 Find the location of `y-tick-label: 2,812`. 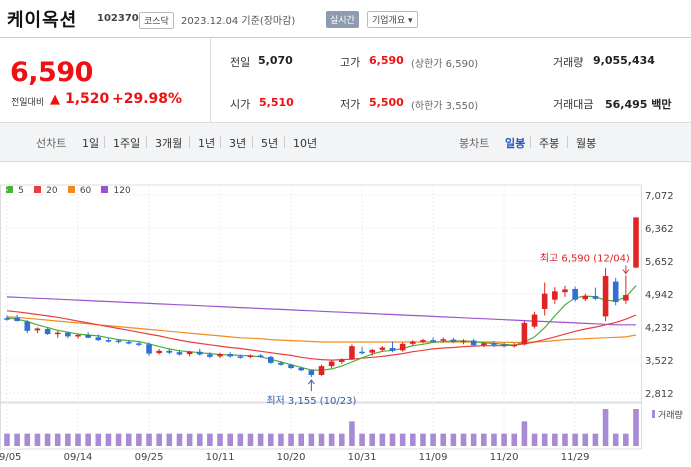

y-tick-label: 2,812 is located at coordinates (659, 394).